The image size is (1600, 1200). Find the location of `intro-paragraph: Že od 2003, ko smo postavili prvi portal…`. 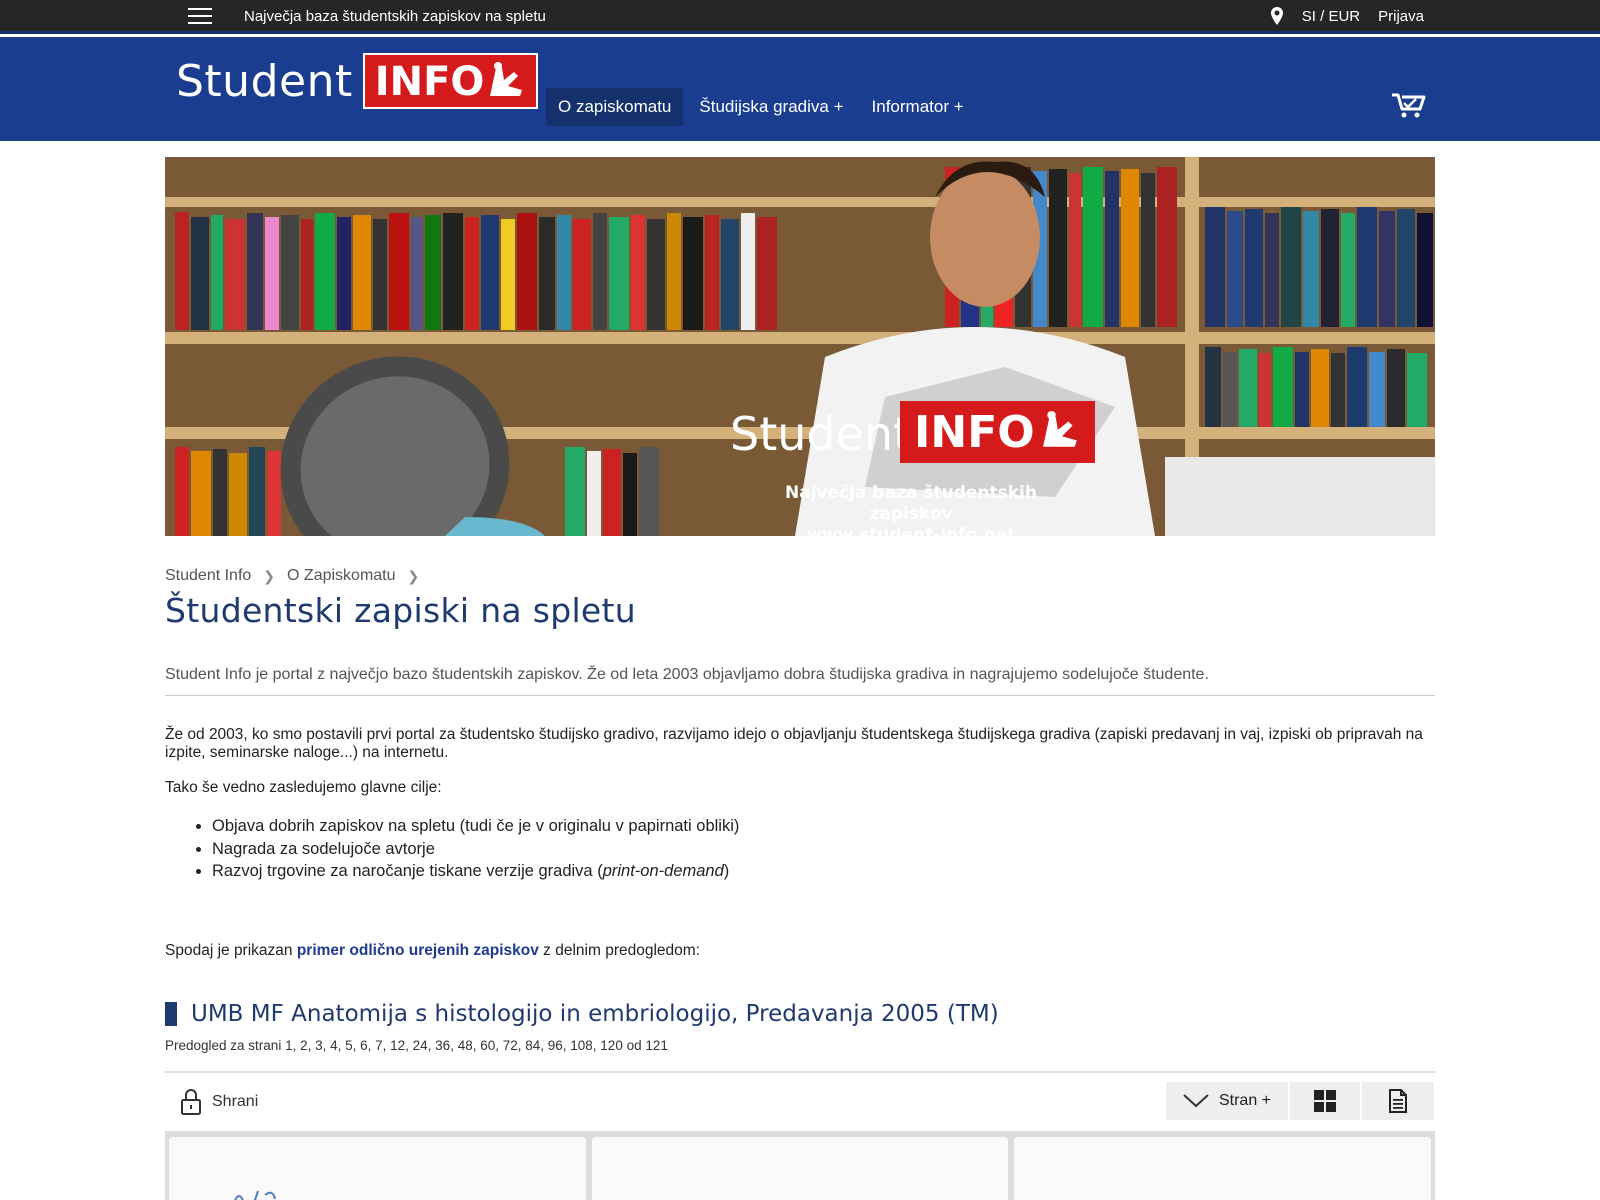

intro-paragraph: Že od 2003, ko smo postavili prvi portal… is located at coordinates (794, 743).